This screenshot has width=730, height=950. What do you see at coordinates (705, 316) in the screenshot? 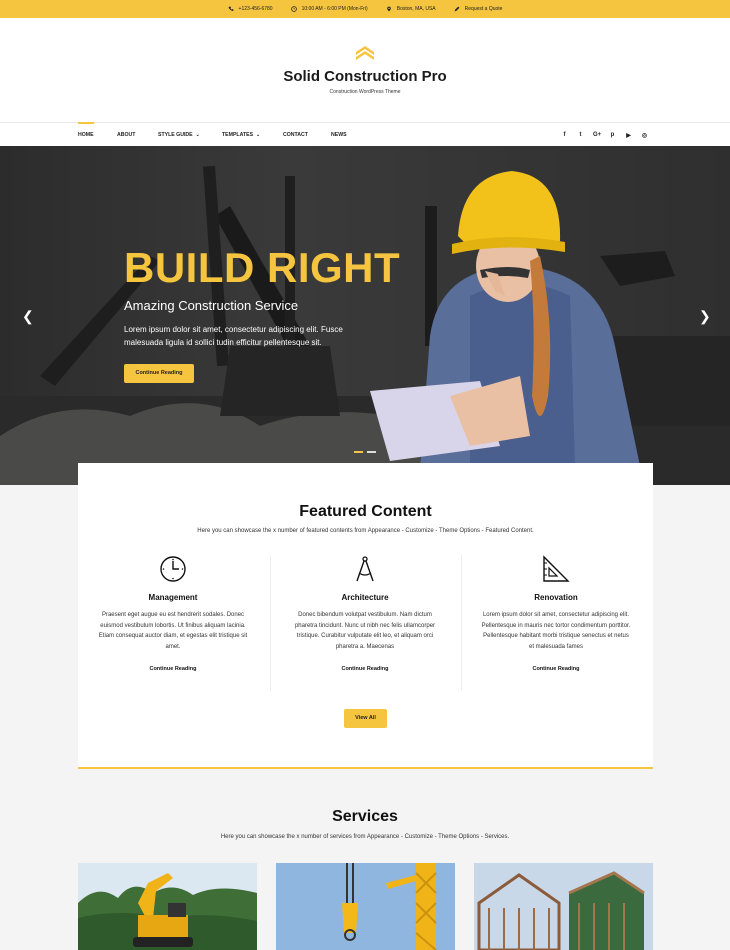
I see `next-slide-arrow-icon: ❯` at bounding box center [705, 316].